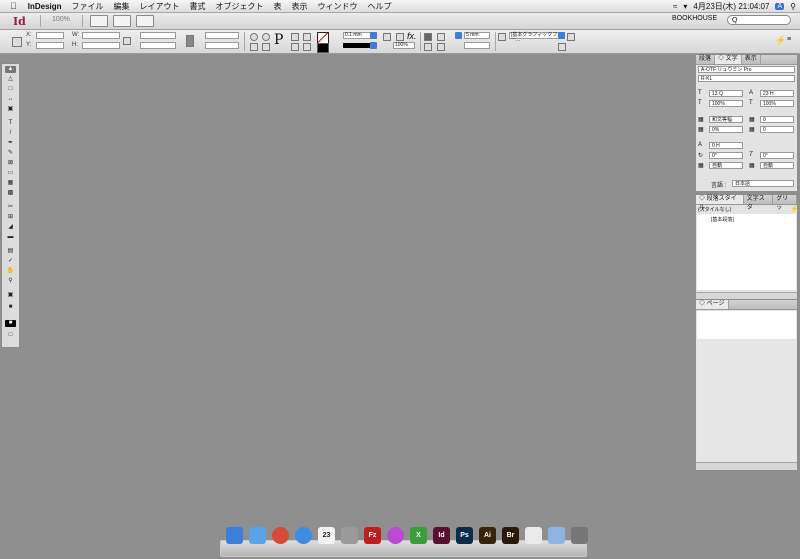 The width and height of the screenshot is (800, 559). I want to click on select-previous-icon, so click(295, 47).